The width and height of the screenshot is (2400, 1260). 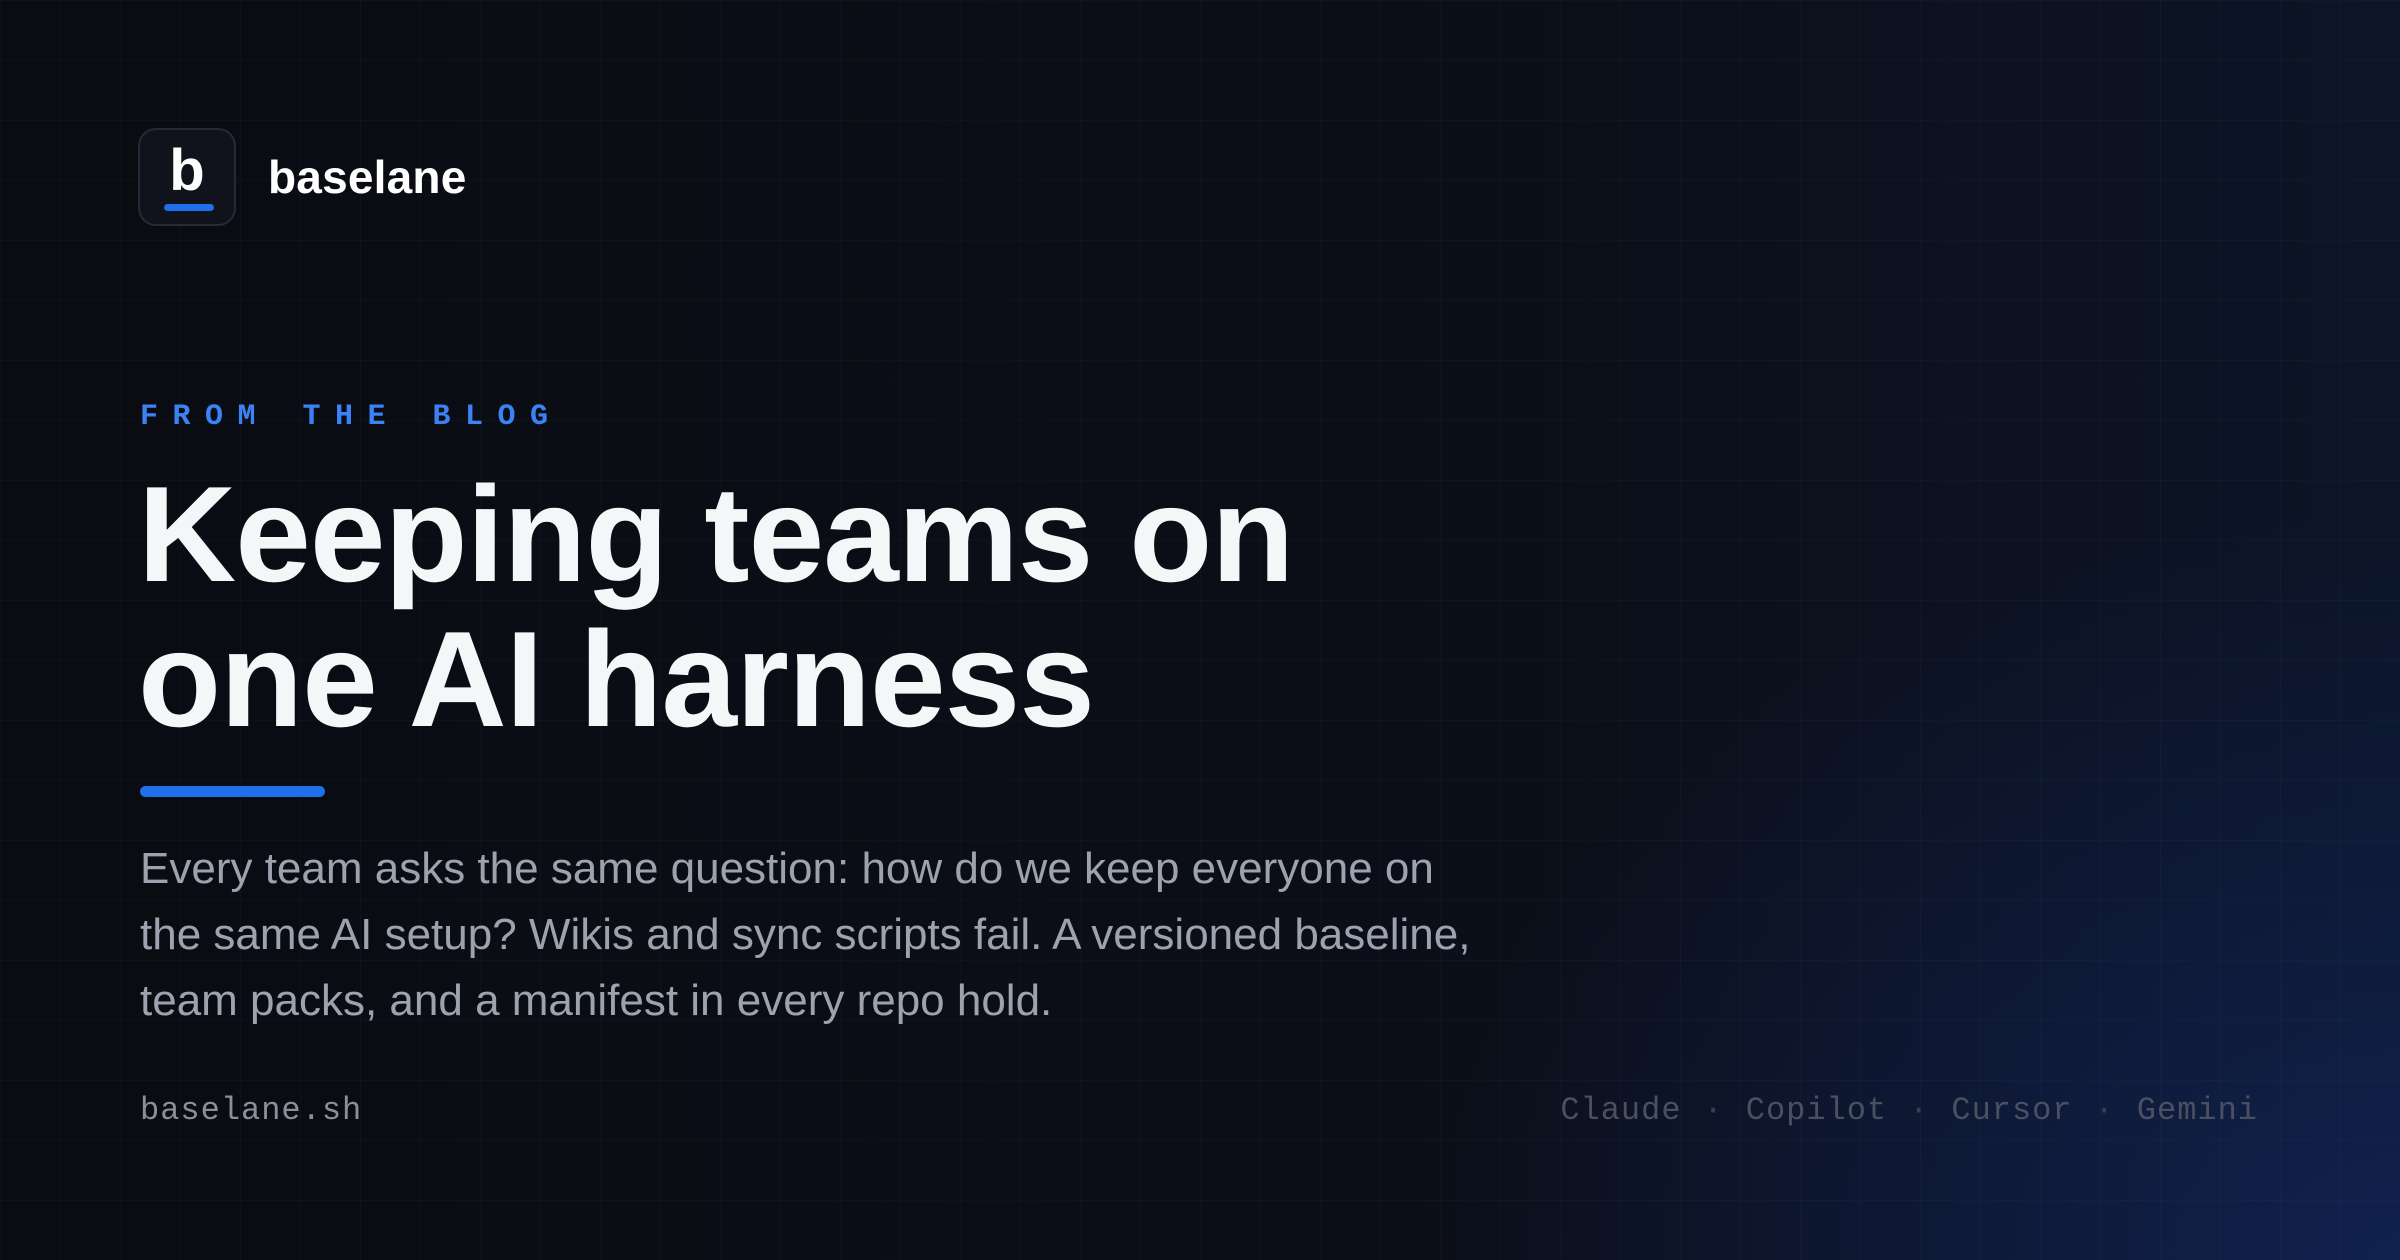 I want to click on logo-letter: b, so click(x=187, y=170).